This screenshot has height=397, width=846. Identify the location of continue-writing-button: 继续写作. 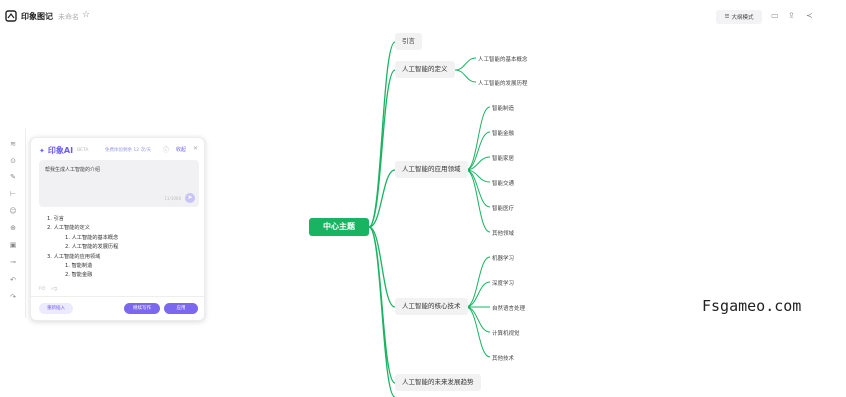
(142, 308).